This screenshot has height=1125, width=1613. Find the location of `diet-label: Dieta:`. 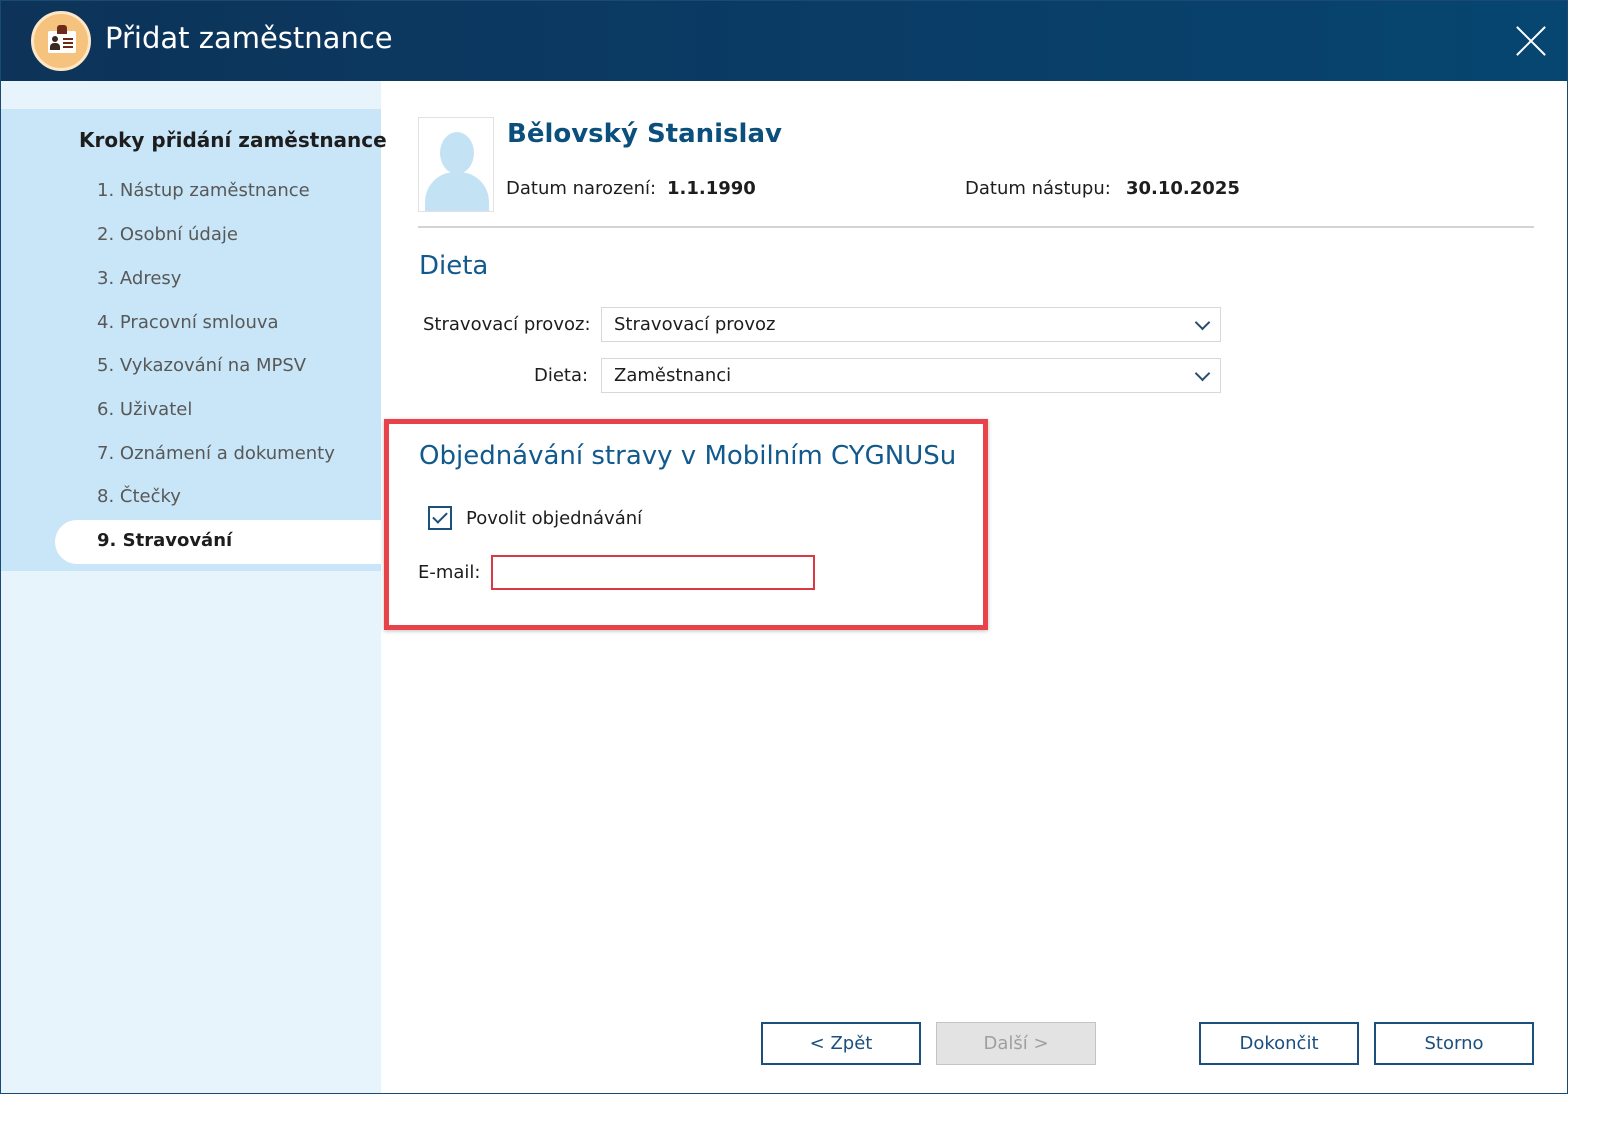

diet-label: Dieta: is located at coordinates (561, 375).